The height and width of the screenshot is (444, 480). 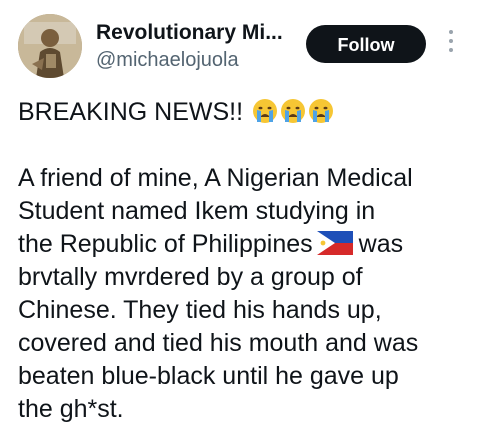 I want to click on tweet-headline-line: BREAKING NEWS!!, so click(x=246, y=112).